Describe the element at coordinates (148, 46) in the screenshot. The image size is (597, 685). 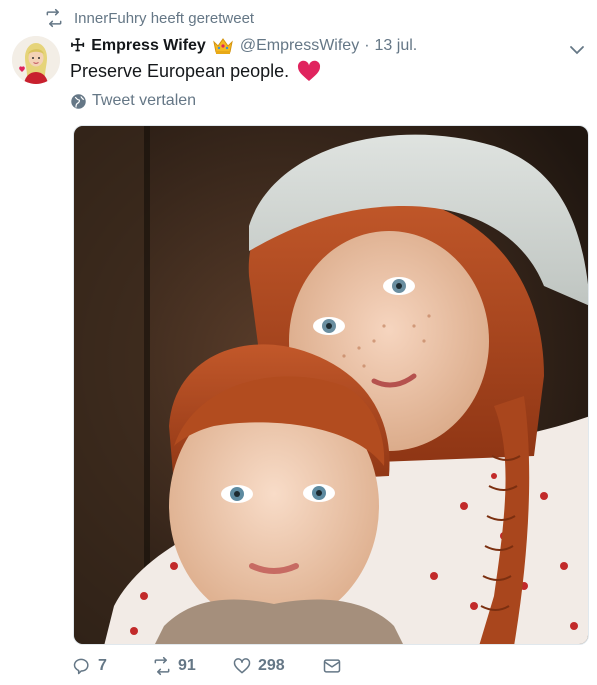
I see `display-name: Empress Wifey` at that location.